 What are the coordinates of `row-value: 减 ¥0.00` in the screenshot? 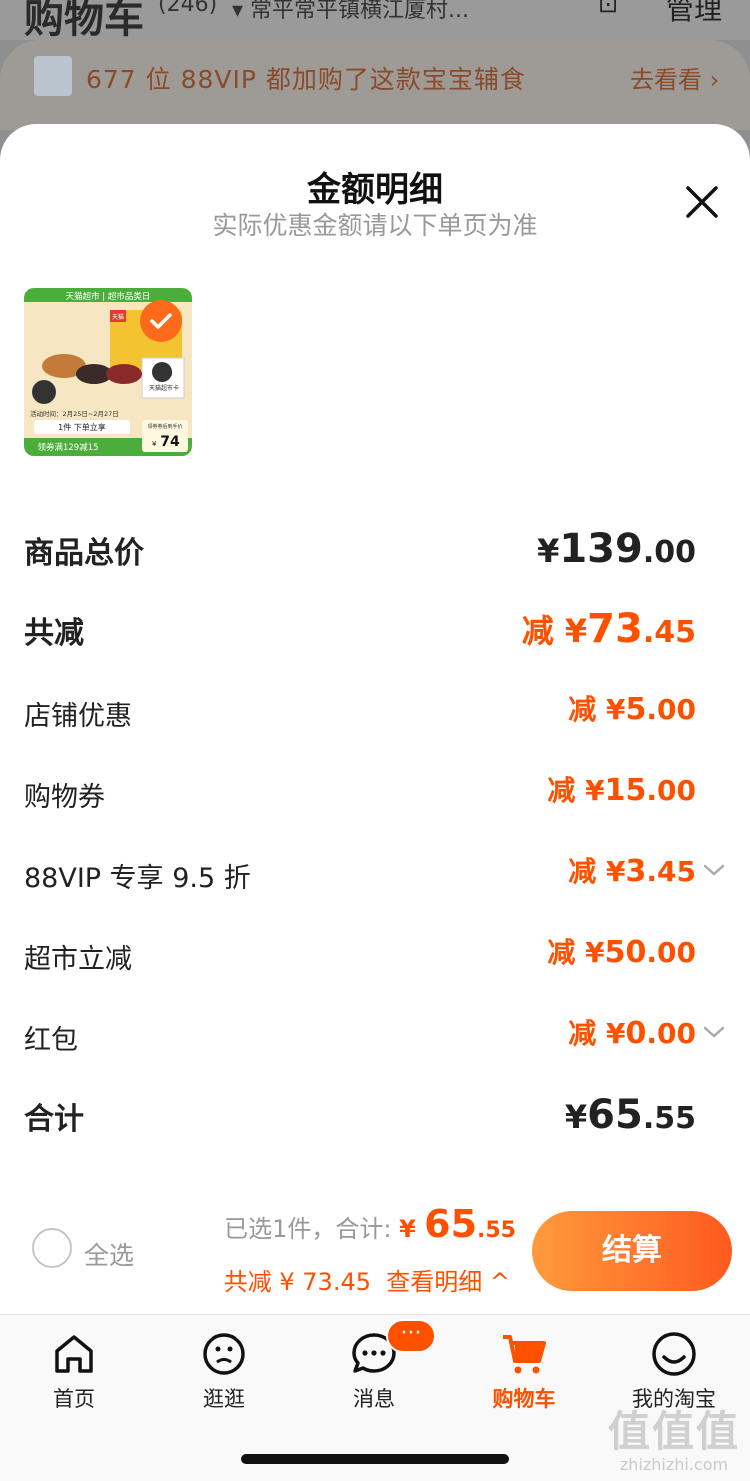 It's located at (632, 1033).